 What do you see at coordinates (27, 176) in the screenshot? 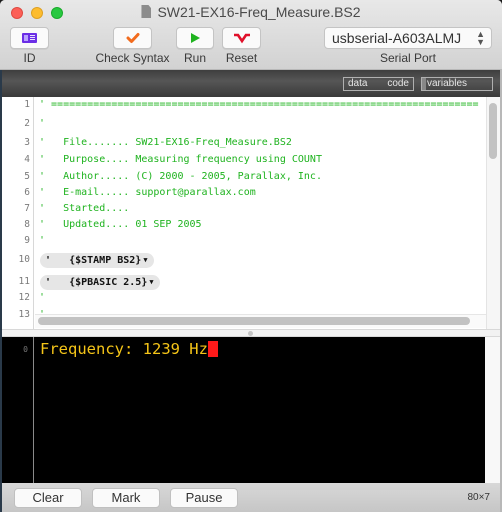
I see `line-number: 5` at bounding box center [27, 176].